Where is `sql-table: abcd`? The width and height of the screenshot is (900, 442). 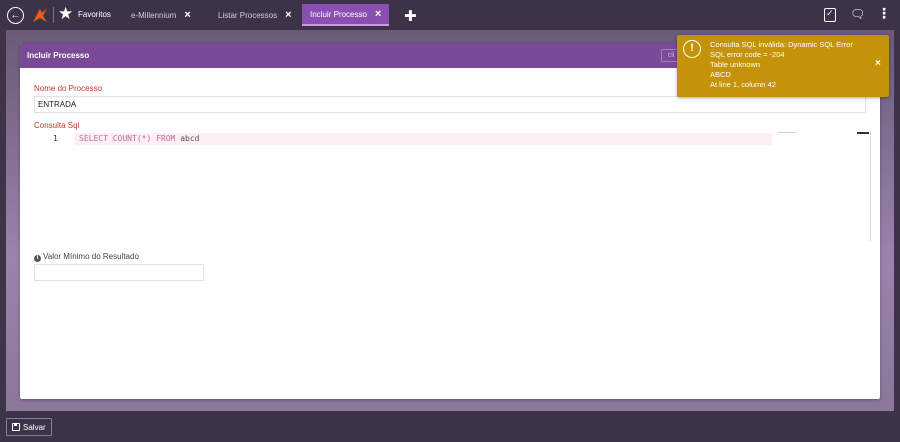
sql-table: abcd is located at coordinates (190, 138).